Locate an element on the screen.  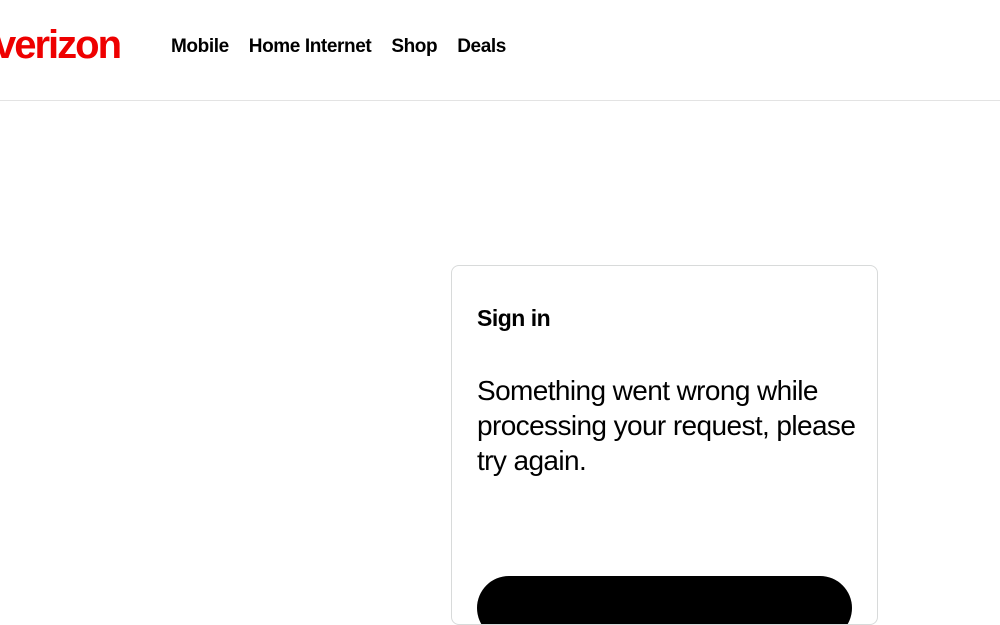
nav-item-home-internet: Home Internet is located at coordinates (310, 47).